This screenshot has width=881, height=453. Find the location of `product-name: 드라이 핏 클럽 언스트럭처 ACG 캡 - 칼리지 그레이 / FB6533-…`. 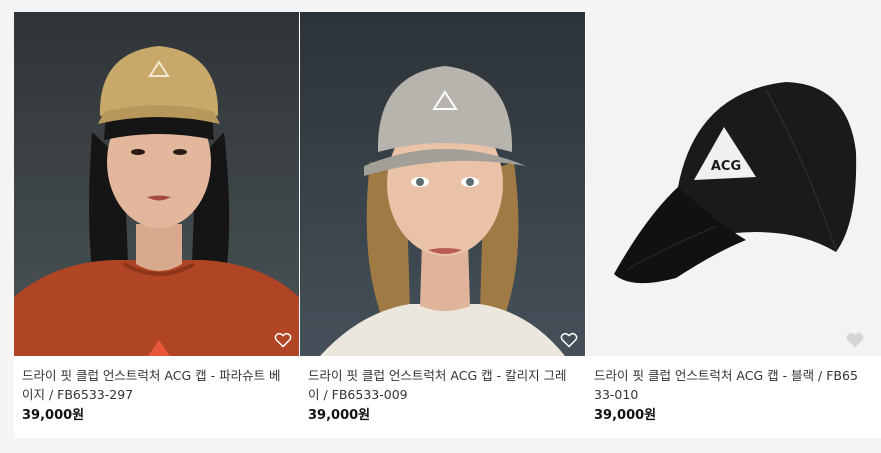

product-name: 드라이 핏 클럽 언스트럭처 ACG 캡 - 칼리지 그레이 / FB6533-… is located at coordinates (442, 385).